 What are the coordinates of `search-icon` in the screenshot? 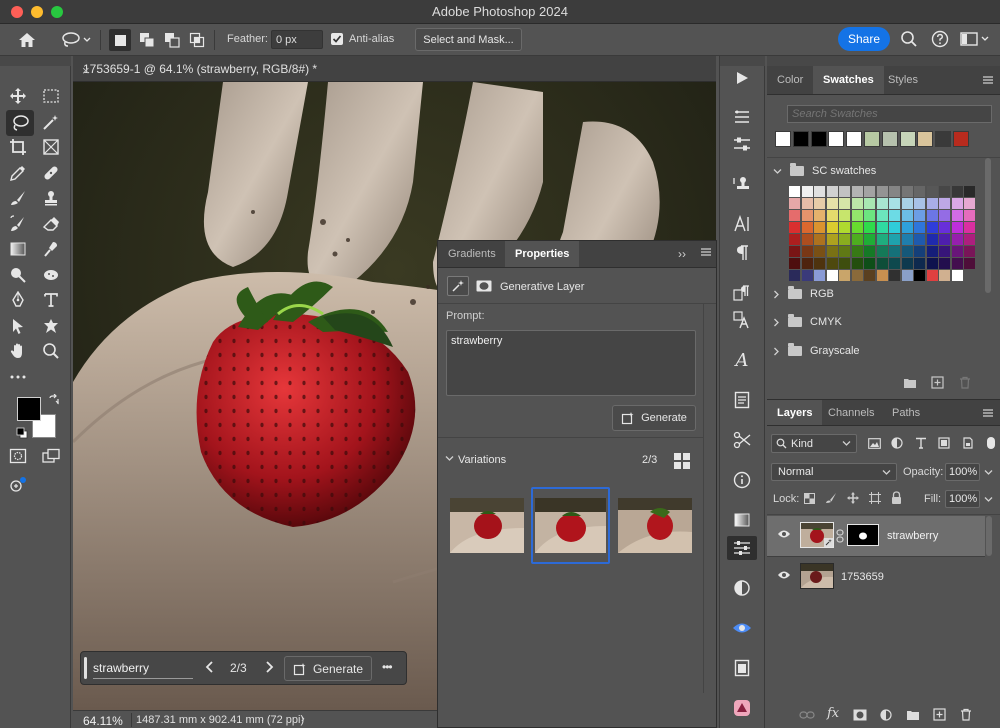 It's located at (909, 39).